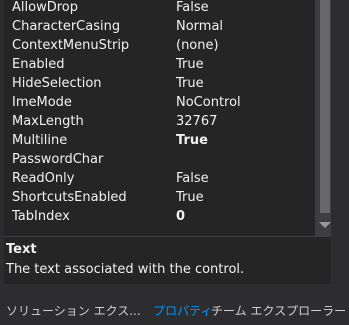  Describe the element at coordinates (167, 121) in the screenshot. I see `property-row-maxlength: MaxLength 32767` at that location.